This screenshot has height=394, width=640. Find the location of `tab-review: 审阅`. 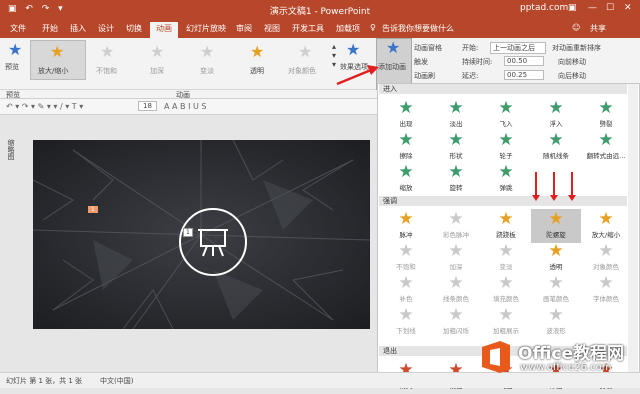

tab-review: 审阅 is located at coordinates (244, 28).